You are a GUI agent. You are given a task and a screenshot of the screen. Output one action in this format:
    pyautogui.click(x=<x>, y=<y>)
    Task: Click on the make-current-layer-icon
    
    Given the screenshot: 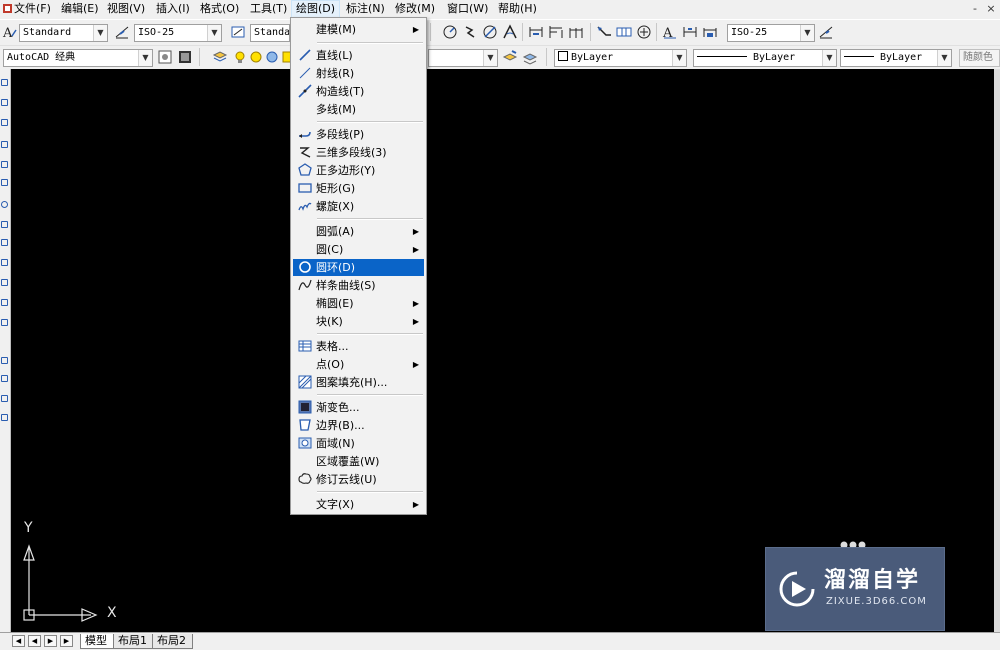 What is the action you would take?
    pyautogui.click(x=510, y=57)
    